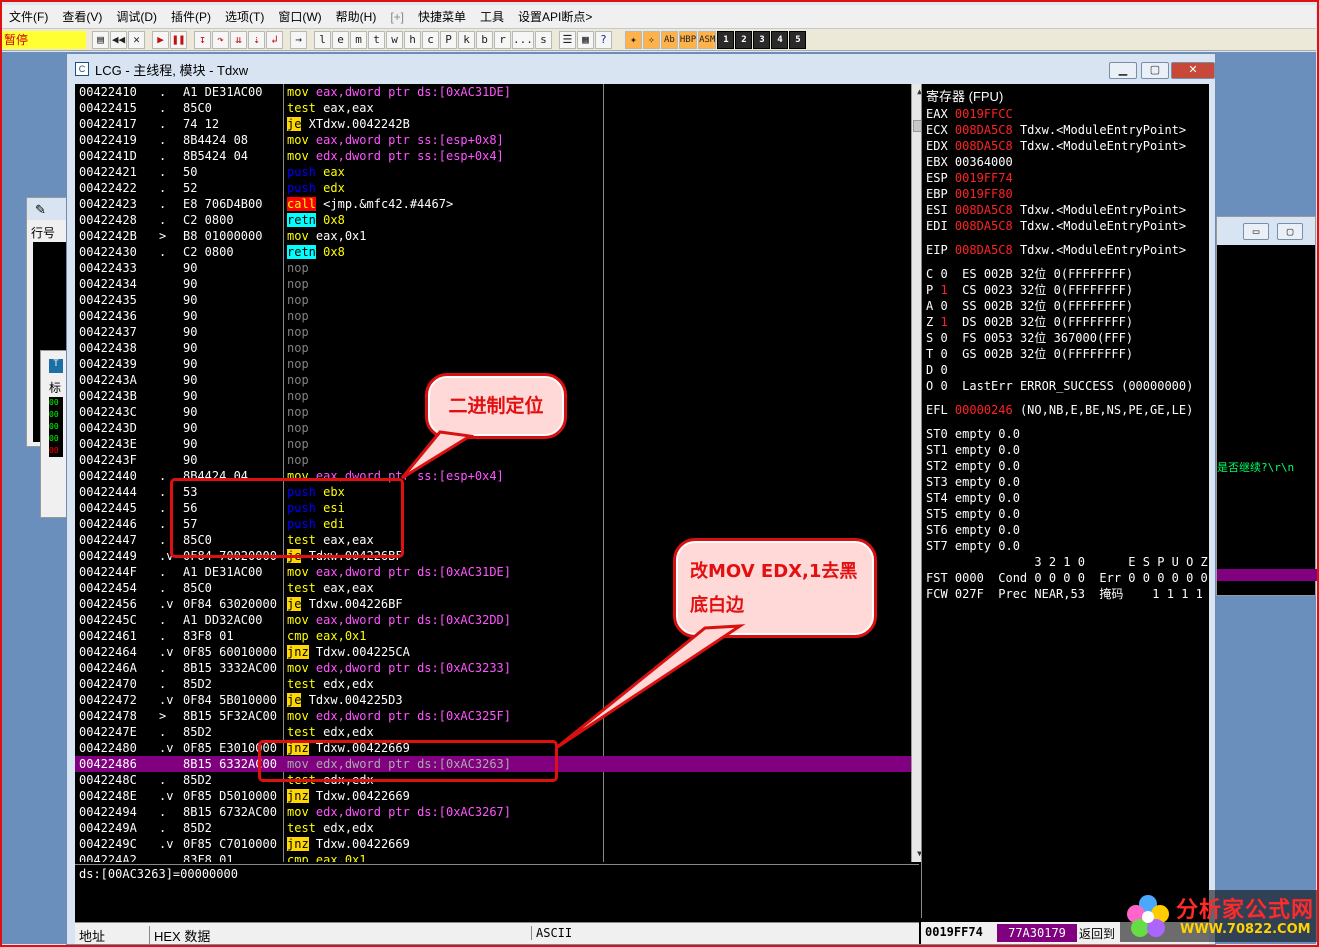 This screenshot has width=1319, height=947. I want to click on menu-item-9: 工具, so click(492, 16).